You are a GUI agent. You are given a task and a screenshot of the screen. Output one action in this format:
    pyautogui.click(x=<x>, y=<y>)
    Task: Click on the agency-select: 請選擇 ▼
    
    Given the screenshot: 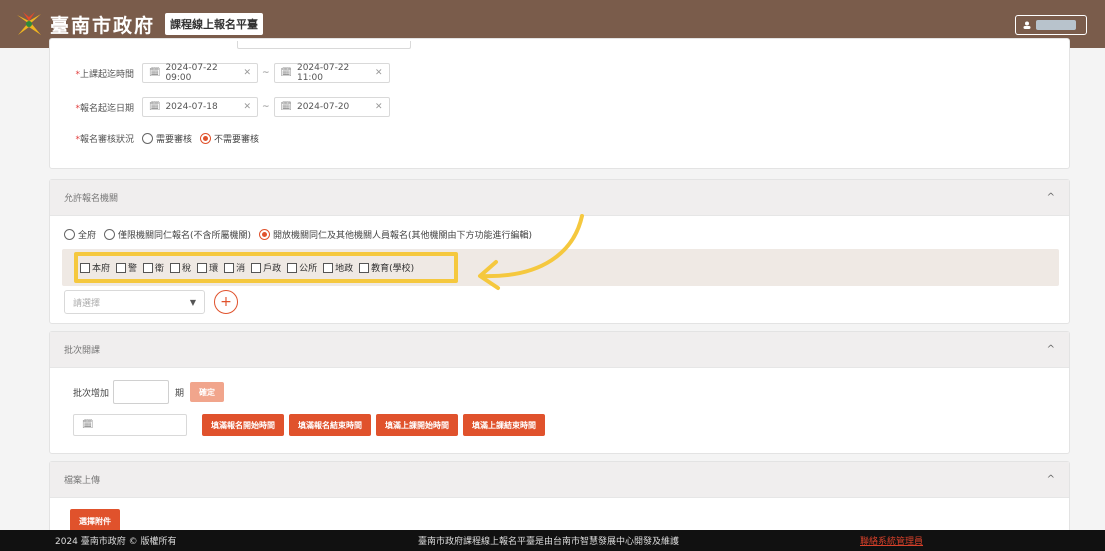 What is the action you would take?
    pyautogui.click(x=134, y=302)
    